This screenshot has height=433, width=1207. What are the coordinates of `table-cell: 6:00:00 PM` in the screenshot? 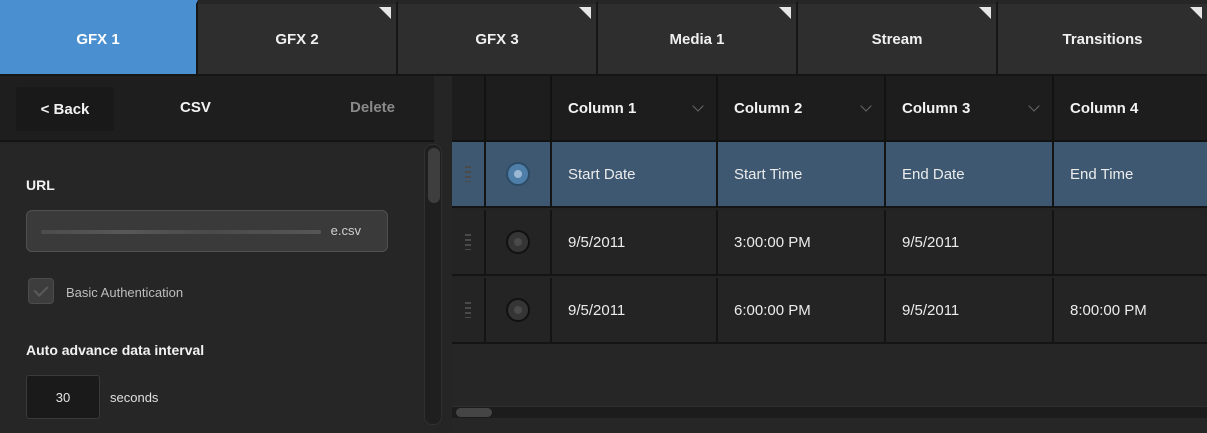 It's located at (802, 311).